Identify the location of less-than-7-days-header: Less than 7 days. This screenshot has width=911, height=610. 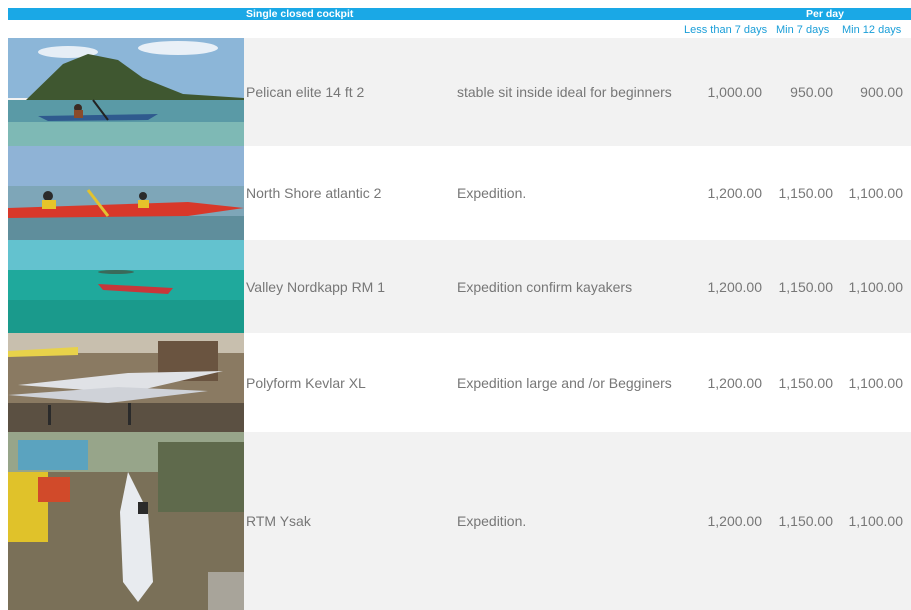
(726, 30).